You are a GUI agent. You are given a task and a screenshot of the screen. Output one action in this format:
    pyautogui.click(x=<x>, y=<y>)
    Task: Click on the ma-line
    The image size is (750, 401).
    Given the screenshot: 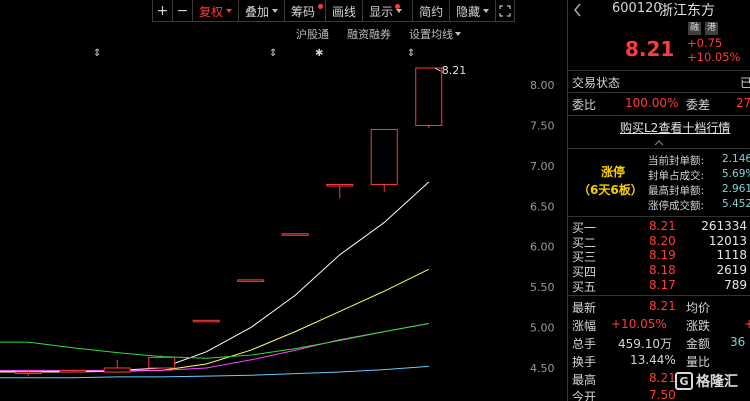 What is the action you would take?
    pyautogui.click(x=214, y=341)
    